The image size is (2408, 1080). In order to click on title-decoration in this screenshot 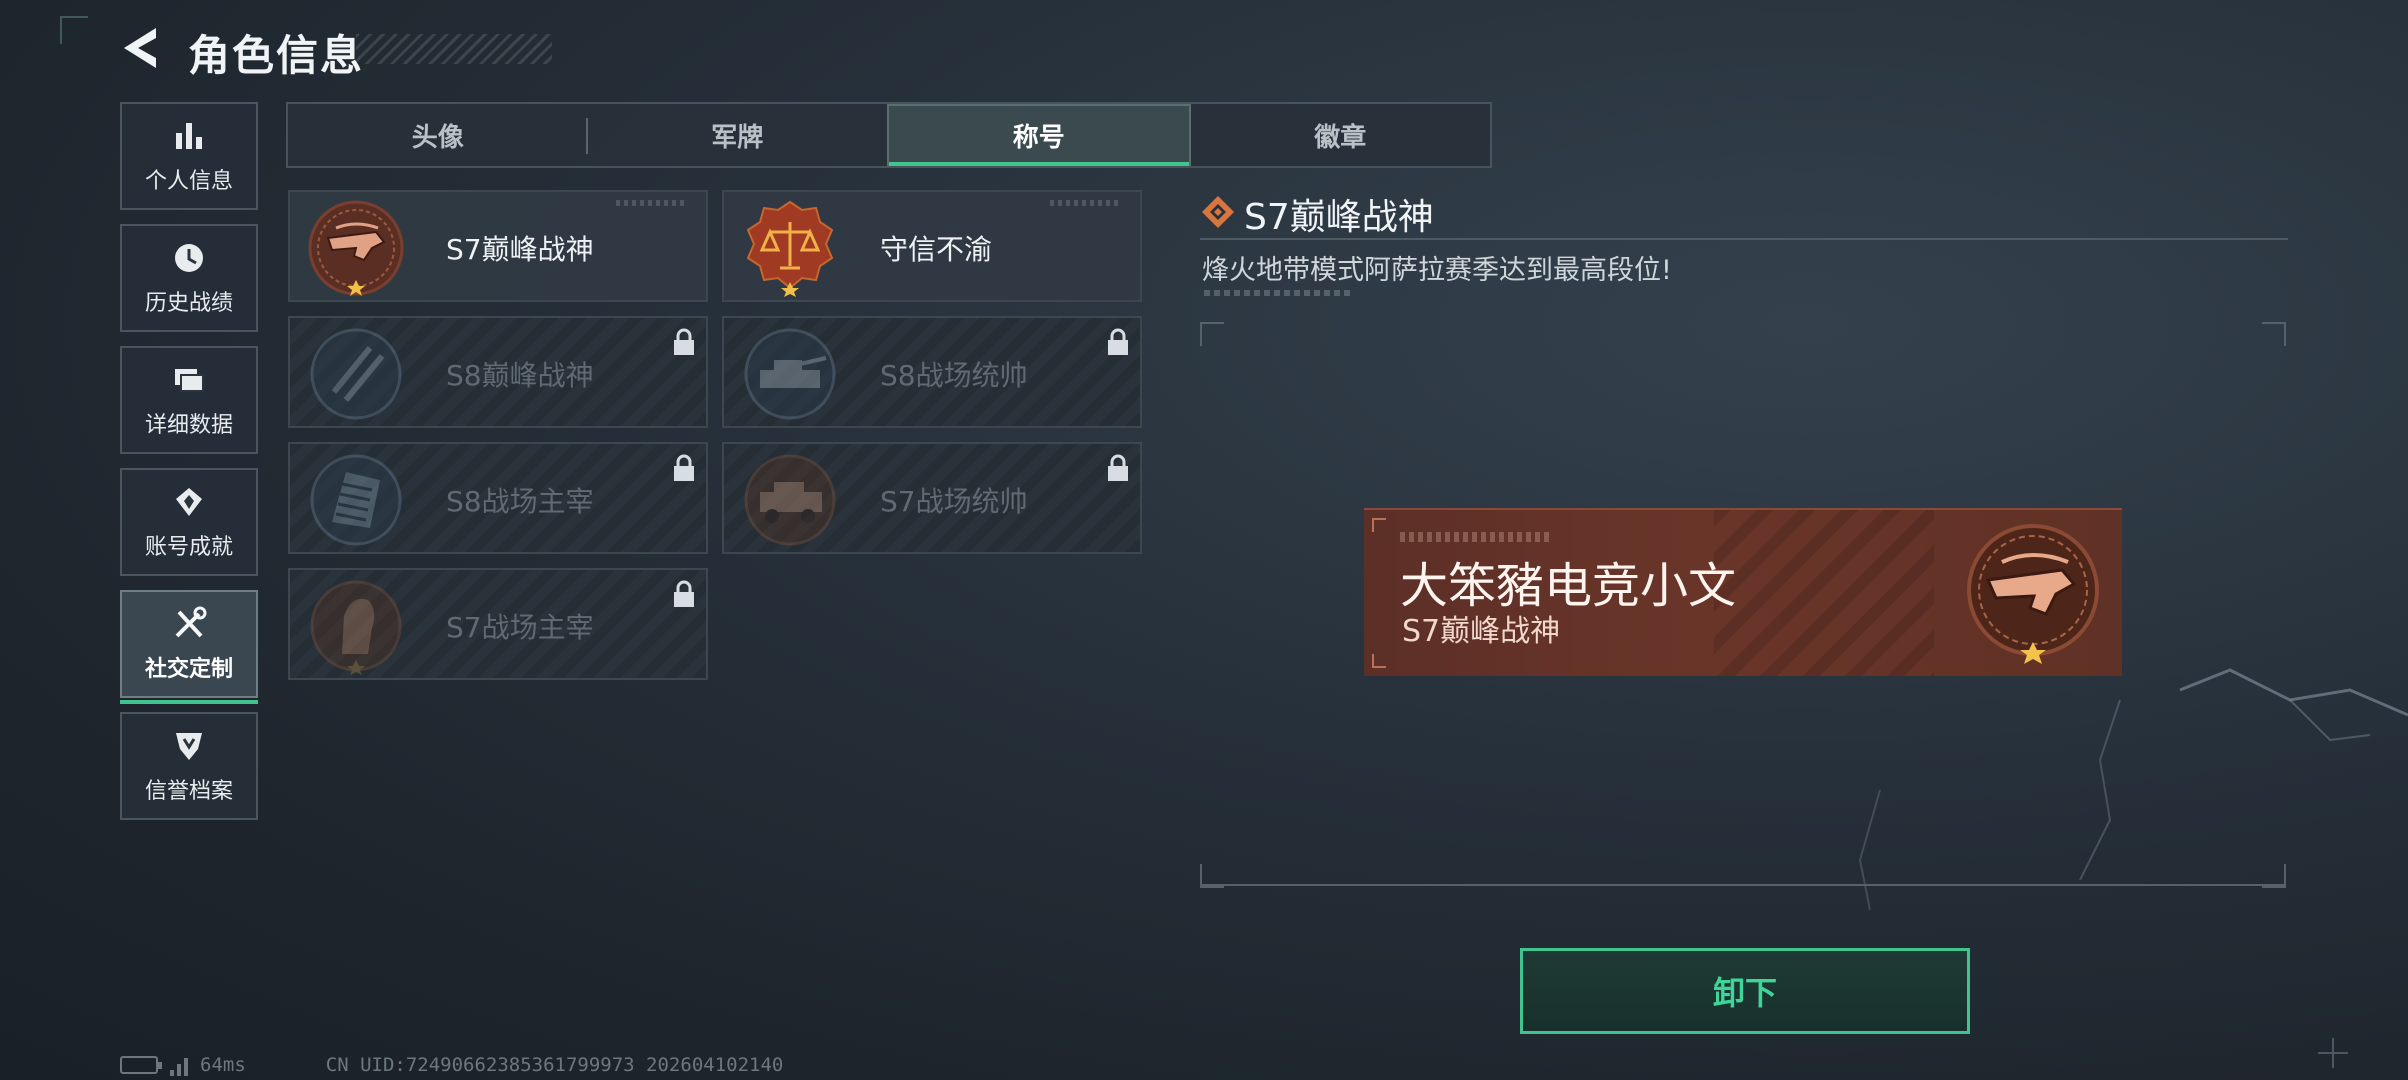, I will do `click(454, 49)`.